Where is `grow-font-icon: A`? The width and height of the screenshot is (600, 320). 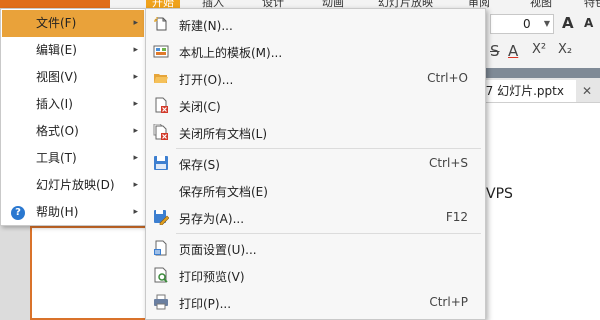
grow-font-icon: A is located at coordinates (568, 23).